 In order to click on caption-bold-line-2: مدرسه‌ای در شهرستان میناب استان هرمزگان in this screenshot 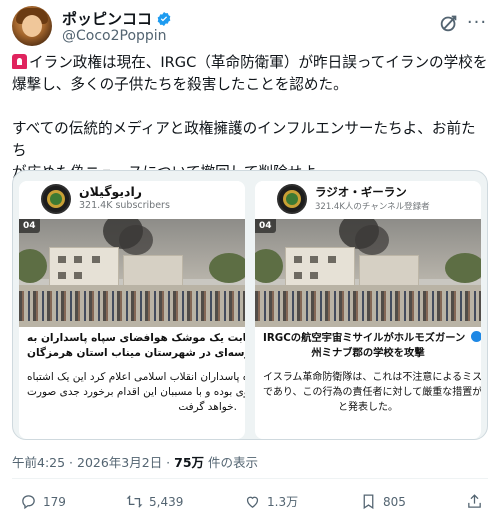, I will do `click(136, 353)`.